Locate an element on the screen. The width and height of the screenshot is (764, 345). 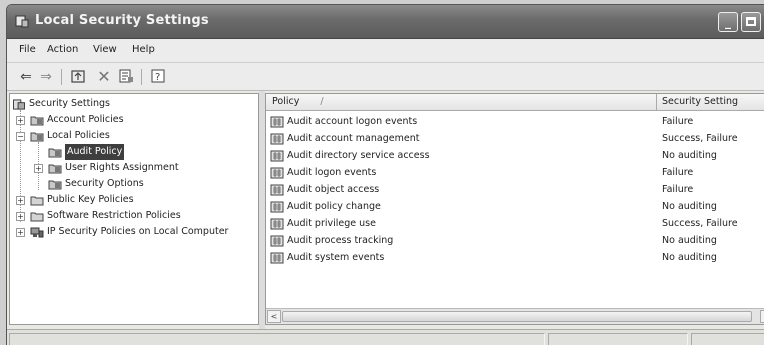
toolbar: ⇐ ⇒ ✕ ? is located at coordinates (385, 77).